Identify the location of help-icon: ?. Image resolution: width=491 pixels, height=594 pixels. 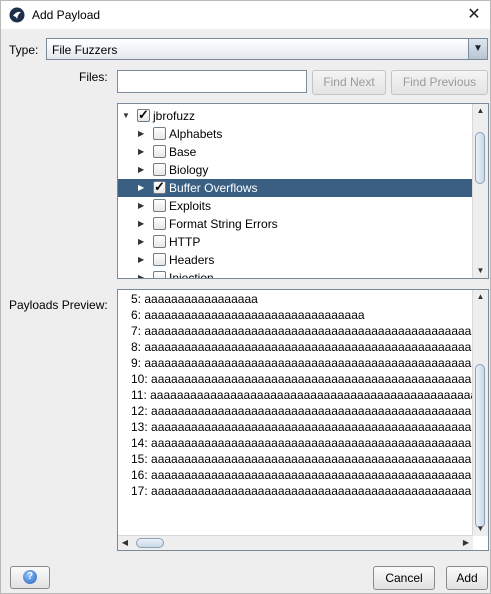
(30, 577).